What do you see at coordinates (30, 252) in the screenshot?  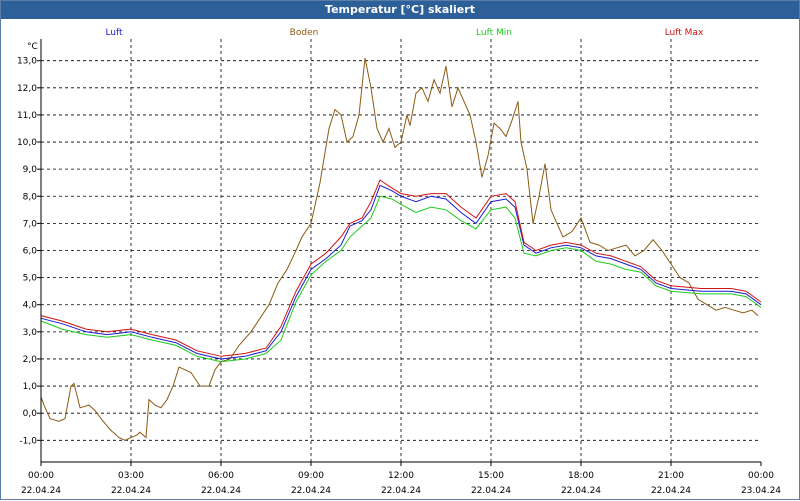 I see `y-tick-label: 6,0` at bounding box center [30, 252].